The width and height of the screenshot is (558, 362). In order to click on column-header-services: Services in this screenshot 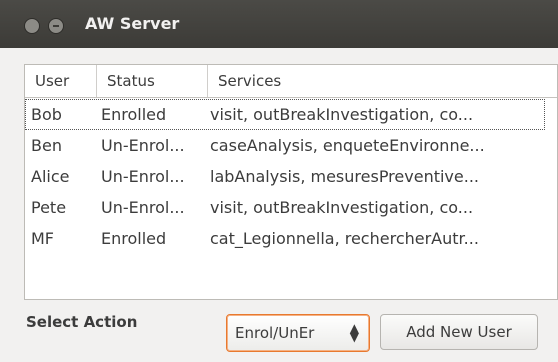, I will do `click(382, 81)`.